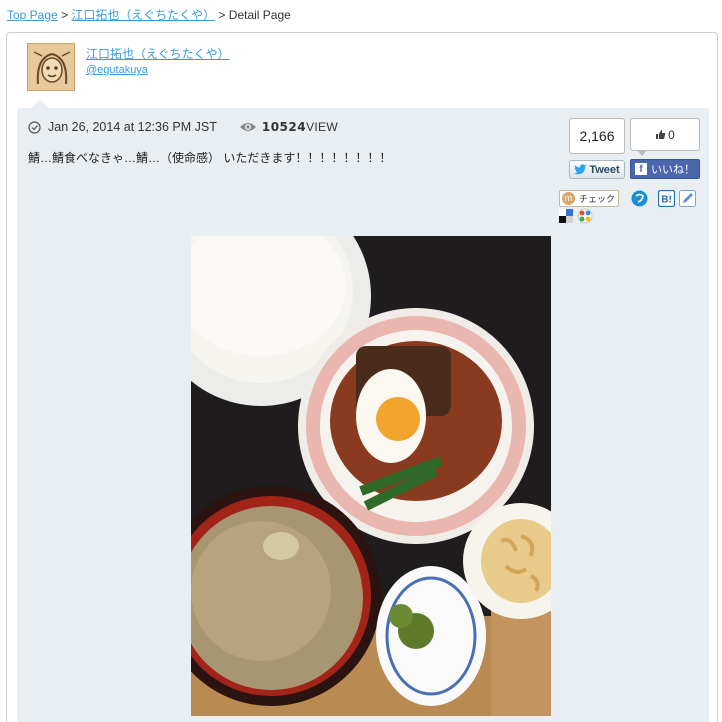 The image size is (722, 722). What do you see at coordinates (566, 216) in the screenshot?
I see `delicious-icon` at bounding box center [566, 216].